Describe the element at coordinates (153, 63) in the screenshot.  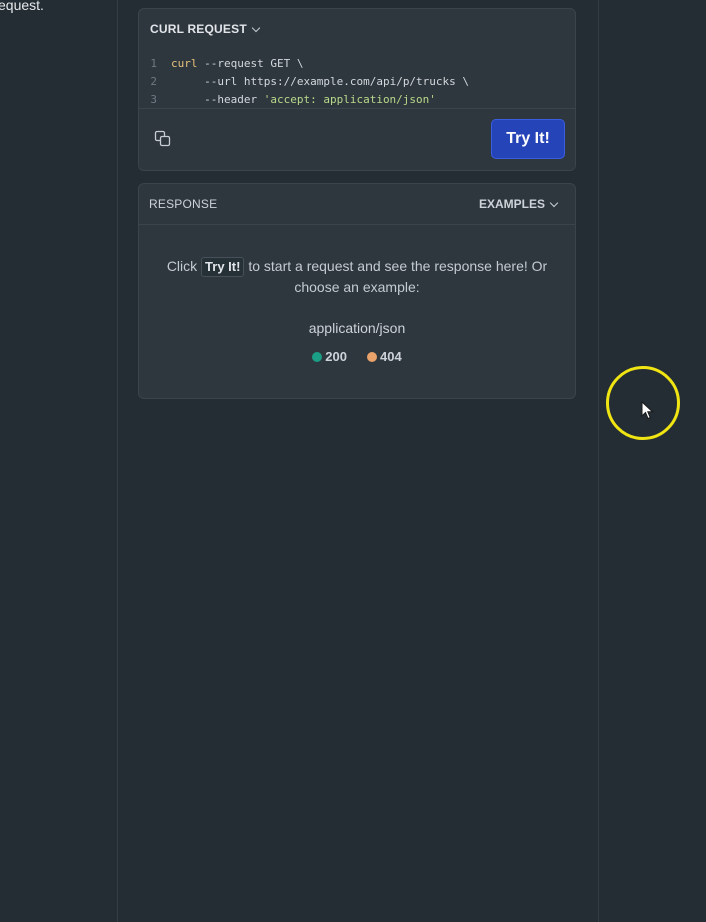
I see `line-number: 1` at that location.